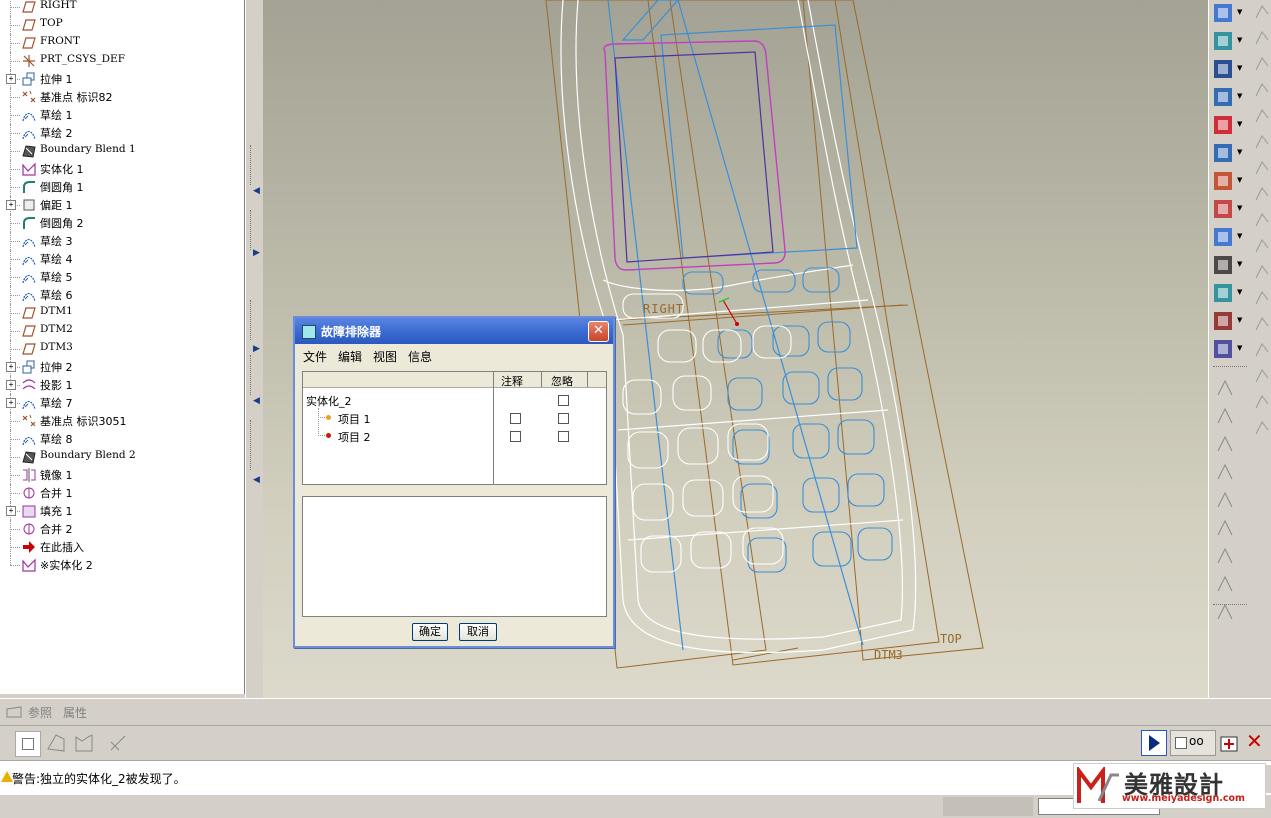 The height and width of the screenshot is (818, 1271). I want to click on flip-direction-icon, so click(118, 743).